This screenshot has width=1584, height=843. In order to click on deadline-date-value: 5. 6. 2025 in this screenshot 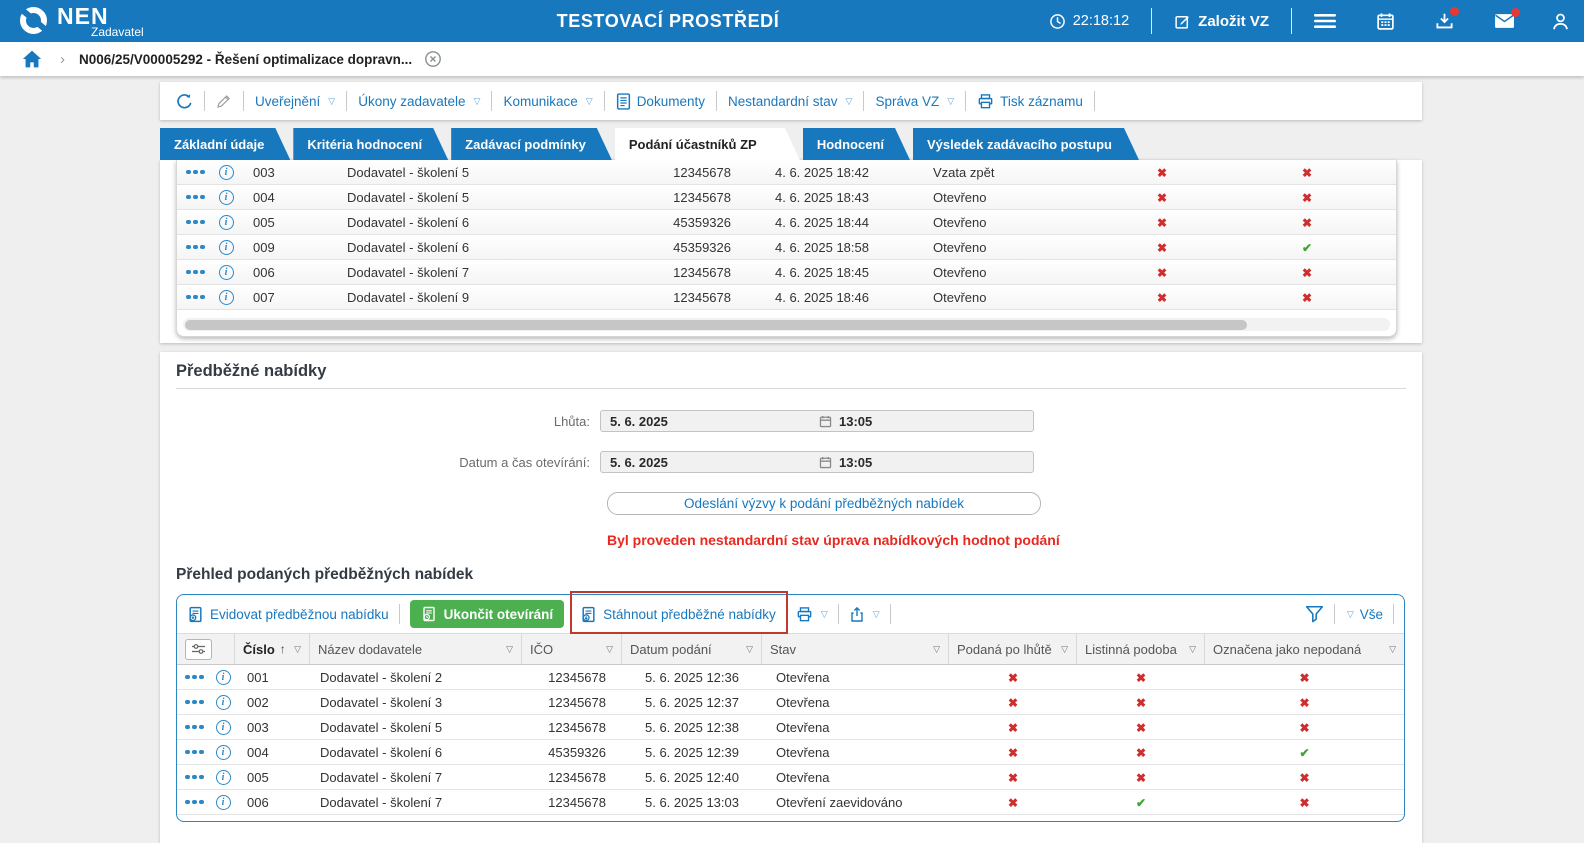, I will do `click(710, 421)`.